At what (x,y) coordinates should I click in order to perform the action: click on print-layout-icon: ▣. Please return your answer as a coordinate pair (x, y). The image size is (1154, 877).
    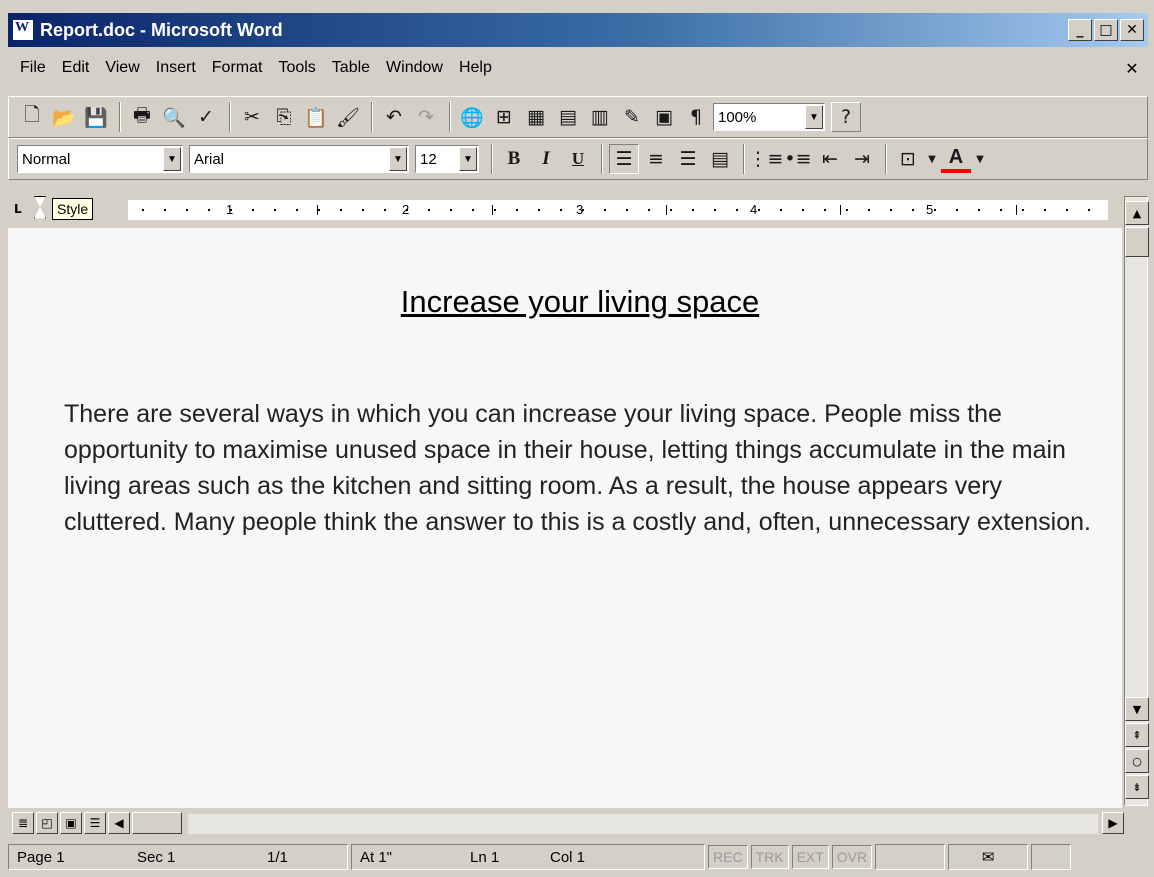
    Looking at the image, I should click on (71, 823).